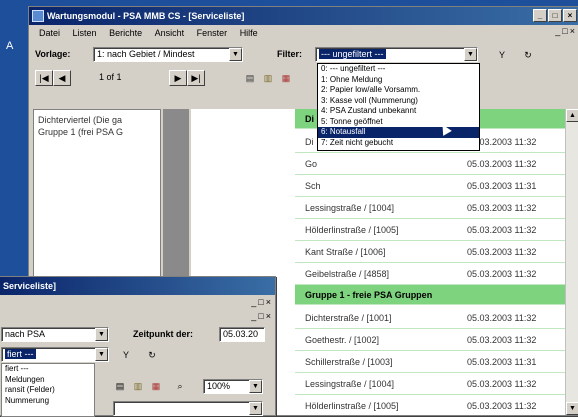  Describe the element at coordinates (430, 186) in the screenshot. I see `table-row: Sch 05.03.2003 11:31` at that location.